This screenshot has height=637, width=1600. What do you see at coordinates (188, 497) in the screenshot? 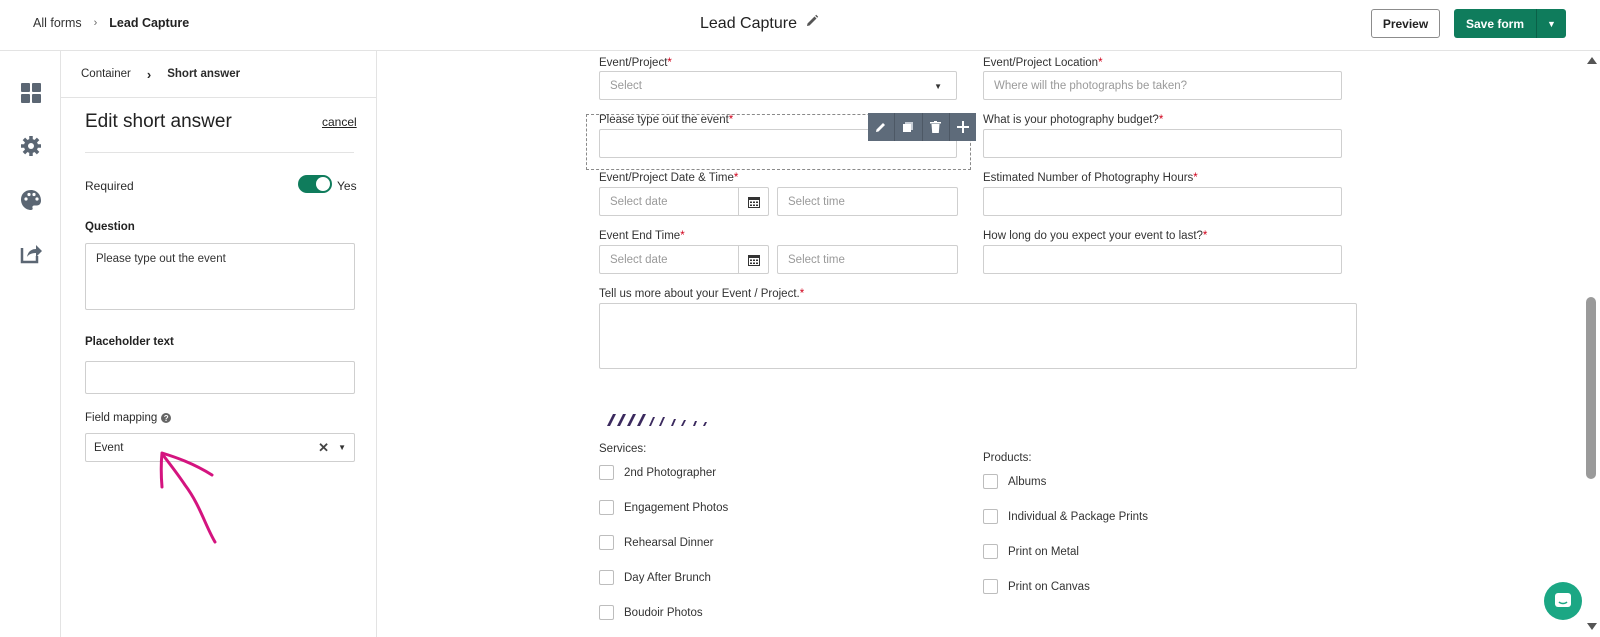
I see `annotation-arrow` at bounding box center [188, 497].